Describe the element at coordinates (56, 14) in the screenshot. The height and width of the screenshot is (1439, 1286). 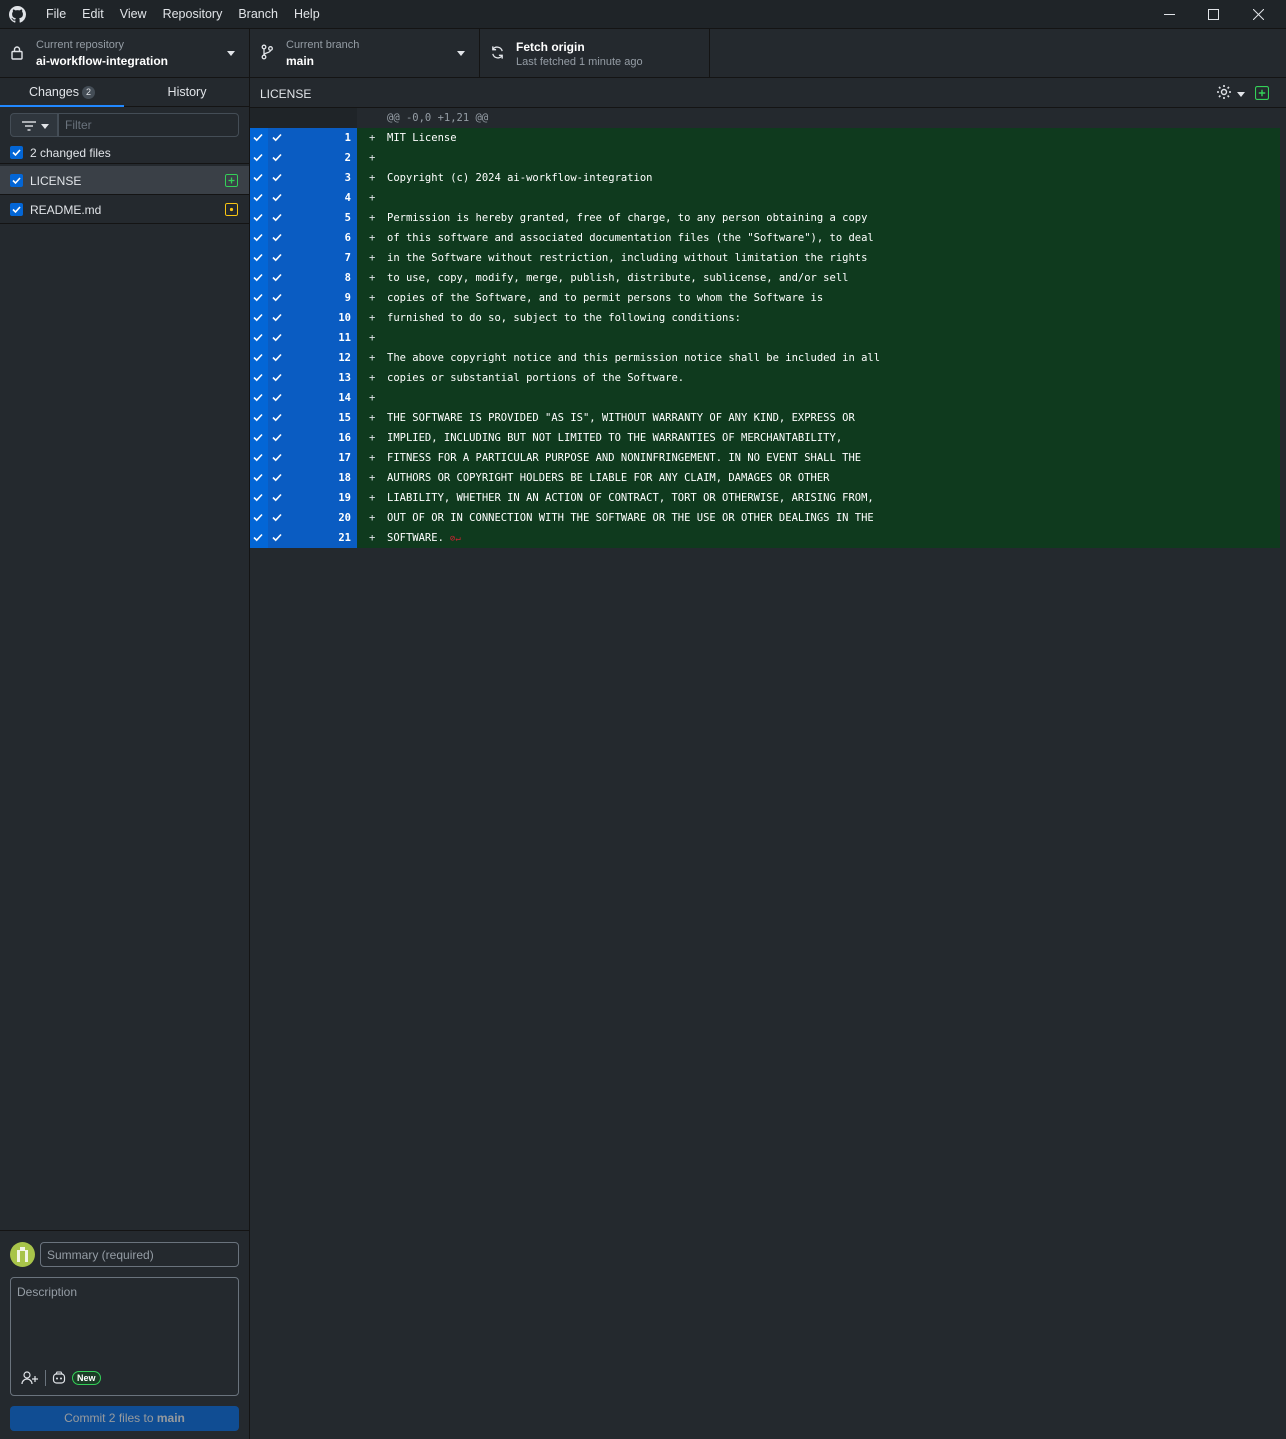
I see `menu-file: File` at that location.